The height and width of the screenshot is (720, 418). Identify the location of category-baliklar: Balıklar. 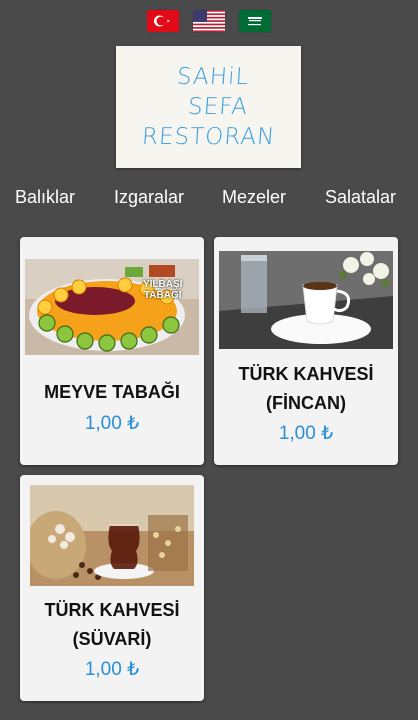
(45, 197).